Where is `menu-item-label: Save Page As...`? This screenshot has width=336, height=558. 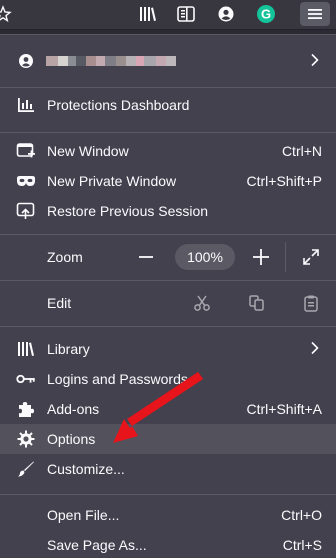
menu-item-label: Save Page As... is located at coordinates (97, 545).